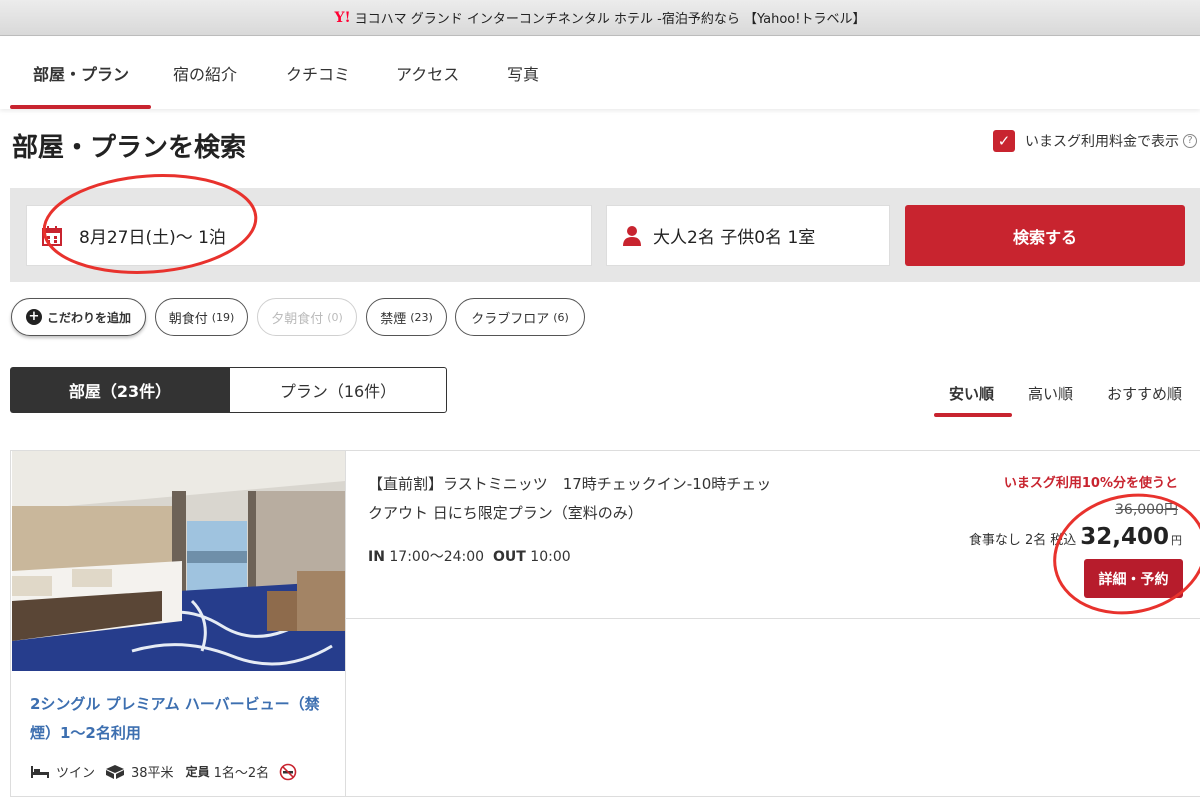 The image size is (1200, 797). What do you see at coordinates (1090, 483) in the screenshot?
I see `discount-note: いまスグ利用10%分を使うと` at bounding box center [1090, 483].